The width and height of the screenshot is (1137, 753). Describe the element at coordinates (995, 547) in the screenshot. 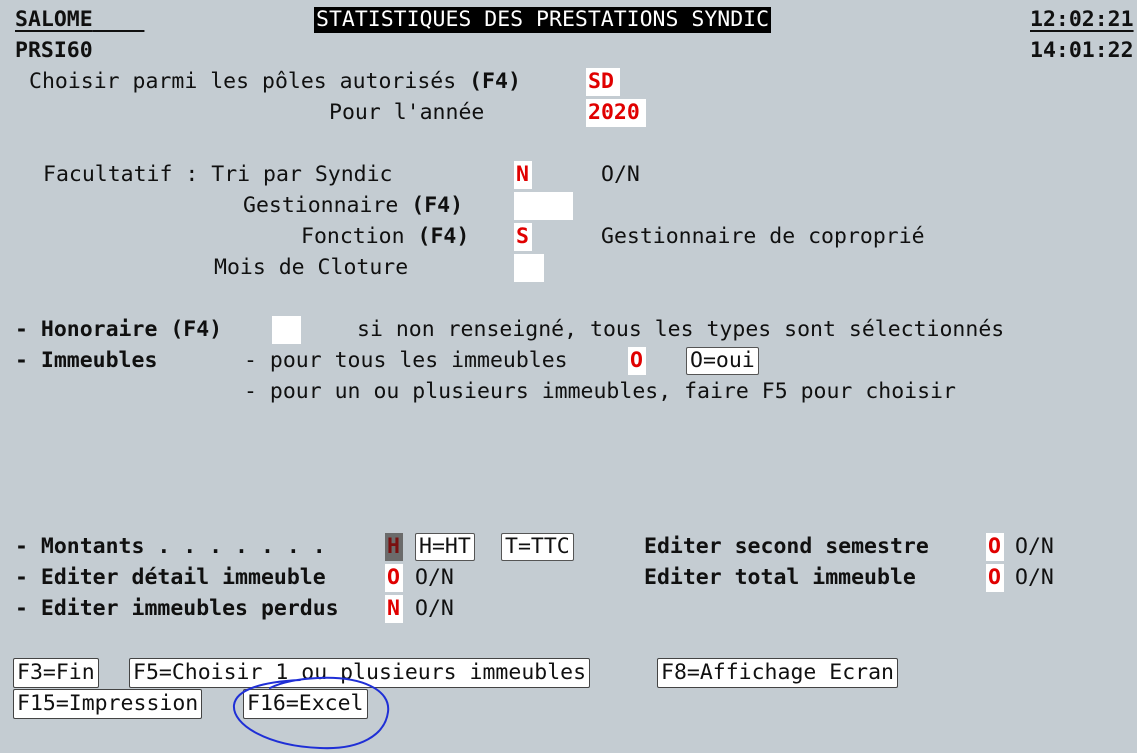

I see `second-semestre-input: O` at that location.